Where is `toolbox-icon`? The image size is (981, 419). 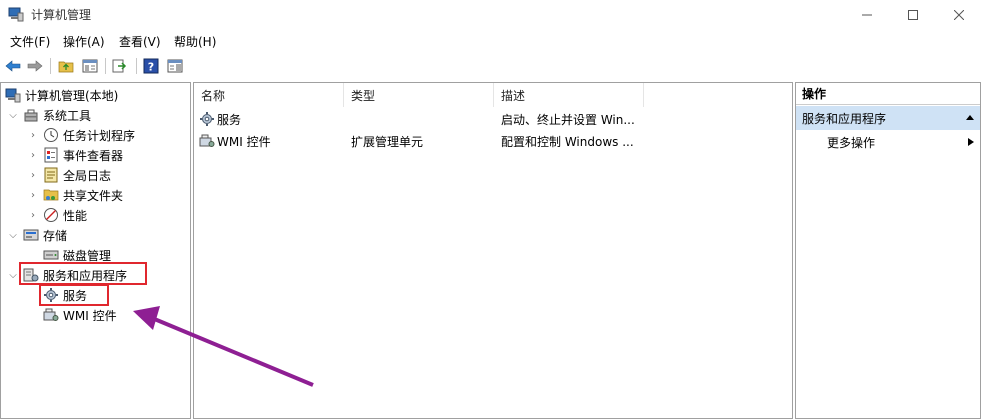
toolbox-icon is located at coordinates (31, 115).